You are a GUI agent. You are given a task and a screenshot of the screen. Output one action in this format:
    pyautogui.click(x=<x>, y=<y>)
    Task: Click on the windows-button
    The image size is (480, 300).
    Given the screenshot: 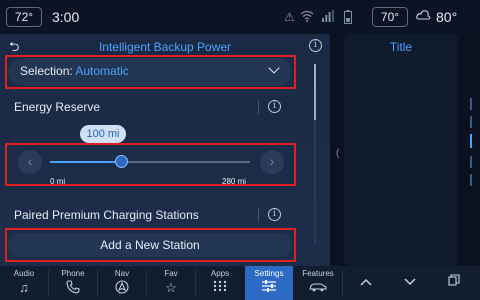 What is the action you would take?
    pyautogui.click(x=454, y=283)
    